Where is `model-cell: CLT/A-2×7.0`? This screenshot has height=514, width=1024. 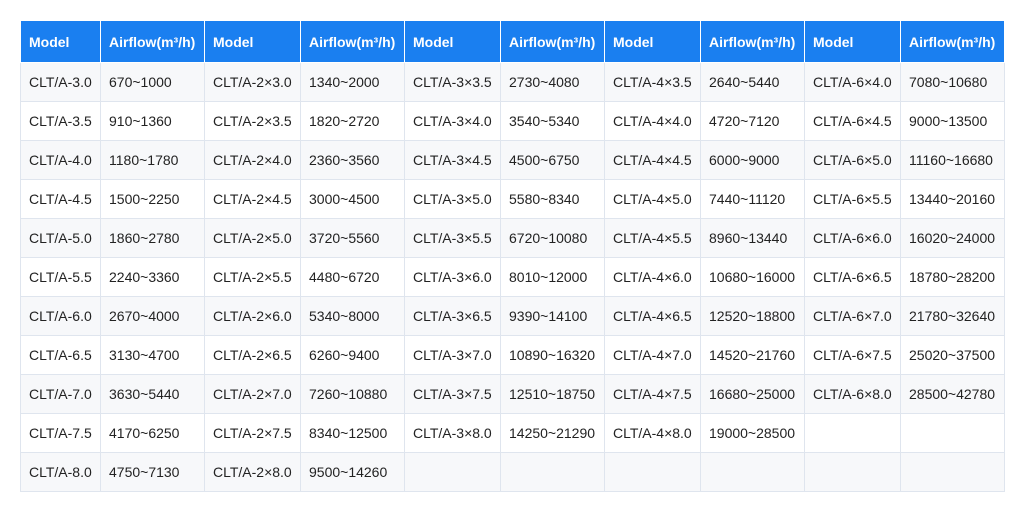
model-cell: CLT/A-2×7.0 is located at coordinates (252, 394).